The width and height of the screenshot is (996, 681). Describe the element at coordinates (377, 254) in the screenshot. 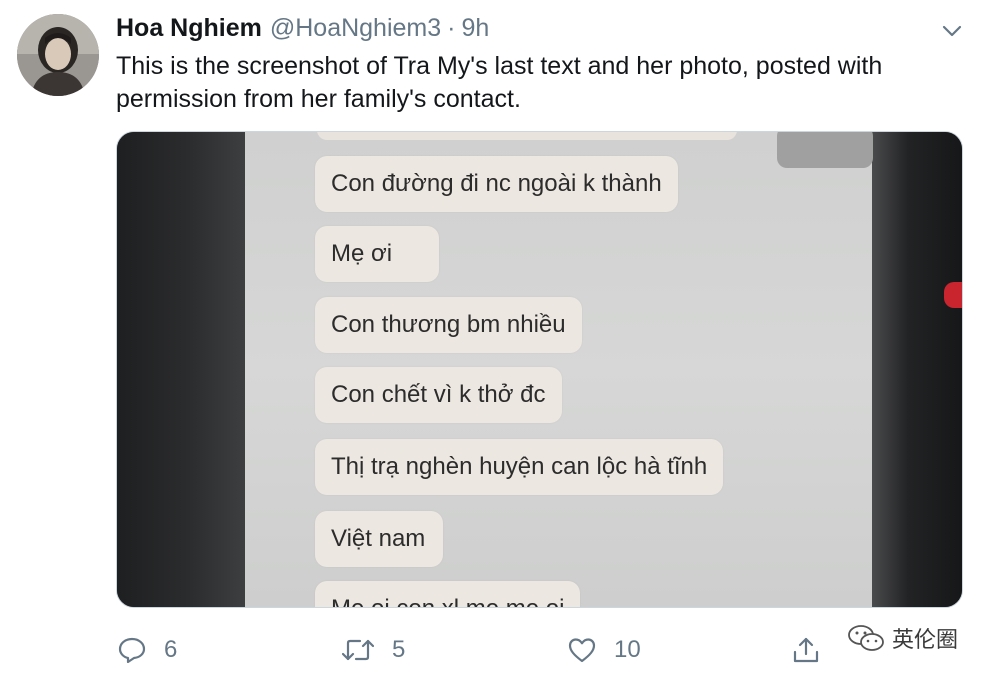

I see `message-bubble: Mẹ ơi` at that location.